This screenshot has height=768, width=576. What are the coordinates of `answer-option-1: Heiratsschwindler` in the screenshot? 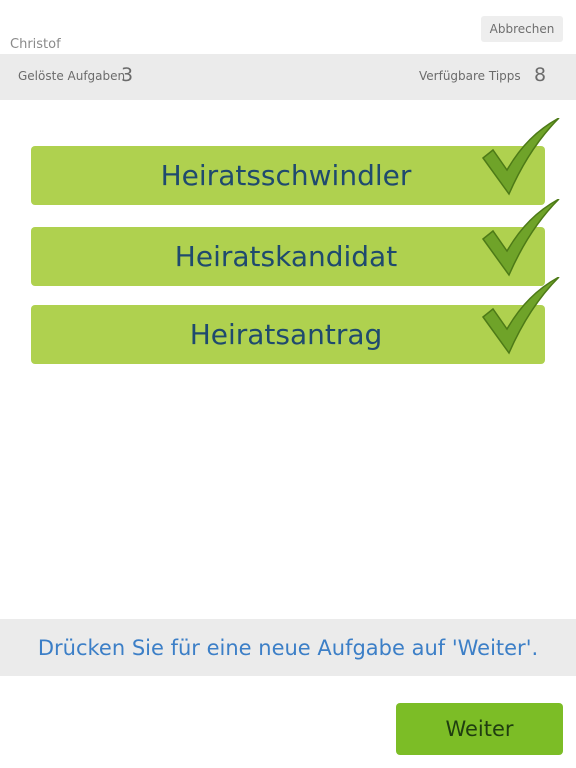 It's located at (288, 175).